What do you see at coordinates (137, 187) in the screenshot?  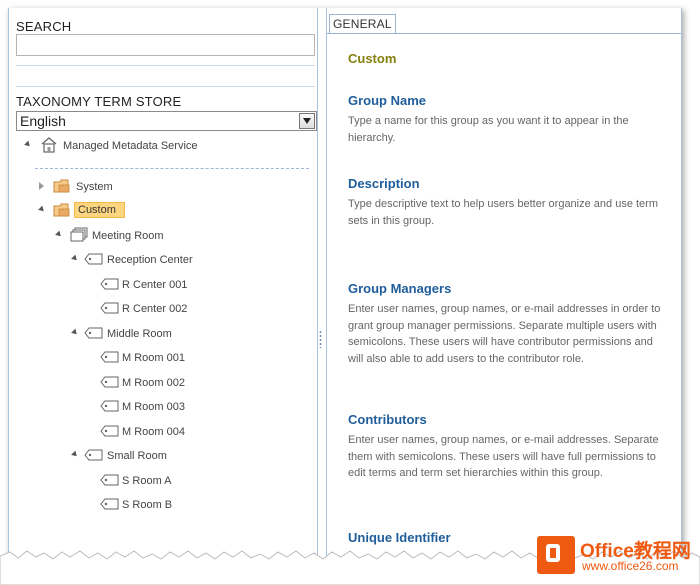 I see `tree-node-system: System` at bounding box center [137, 187].